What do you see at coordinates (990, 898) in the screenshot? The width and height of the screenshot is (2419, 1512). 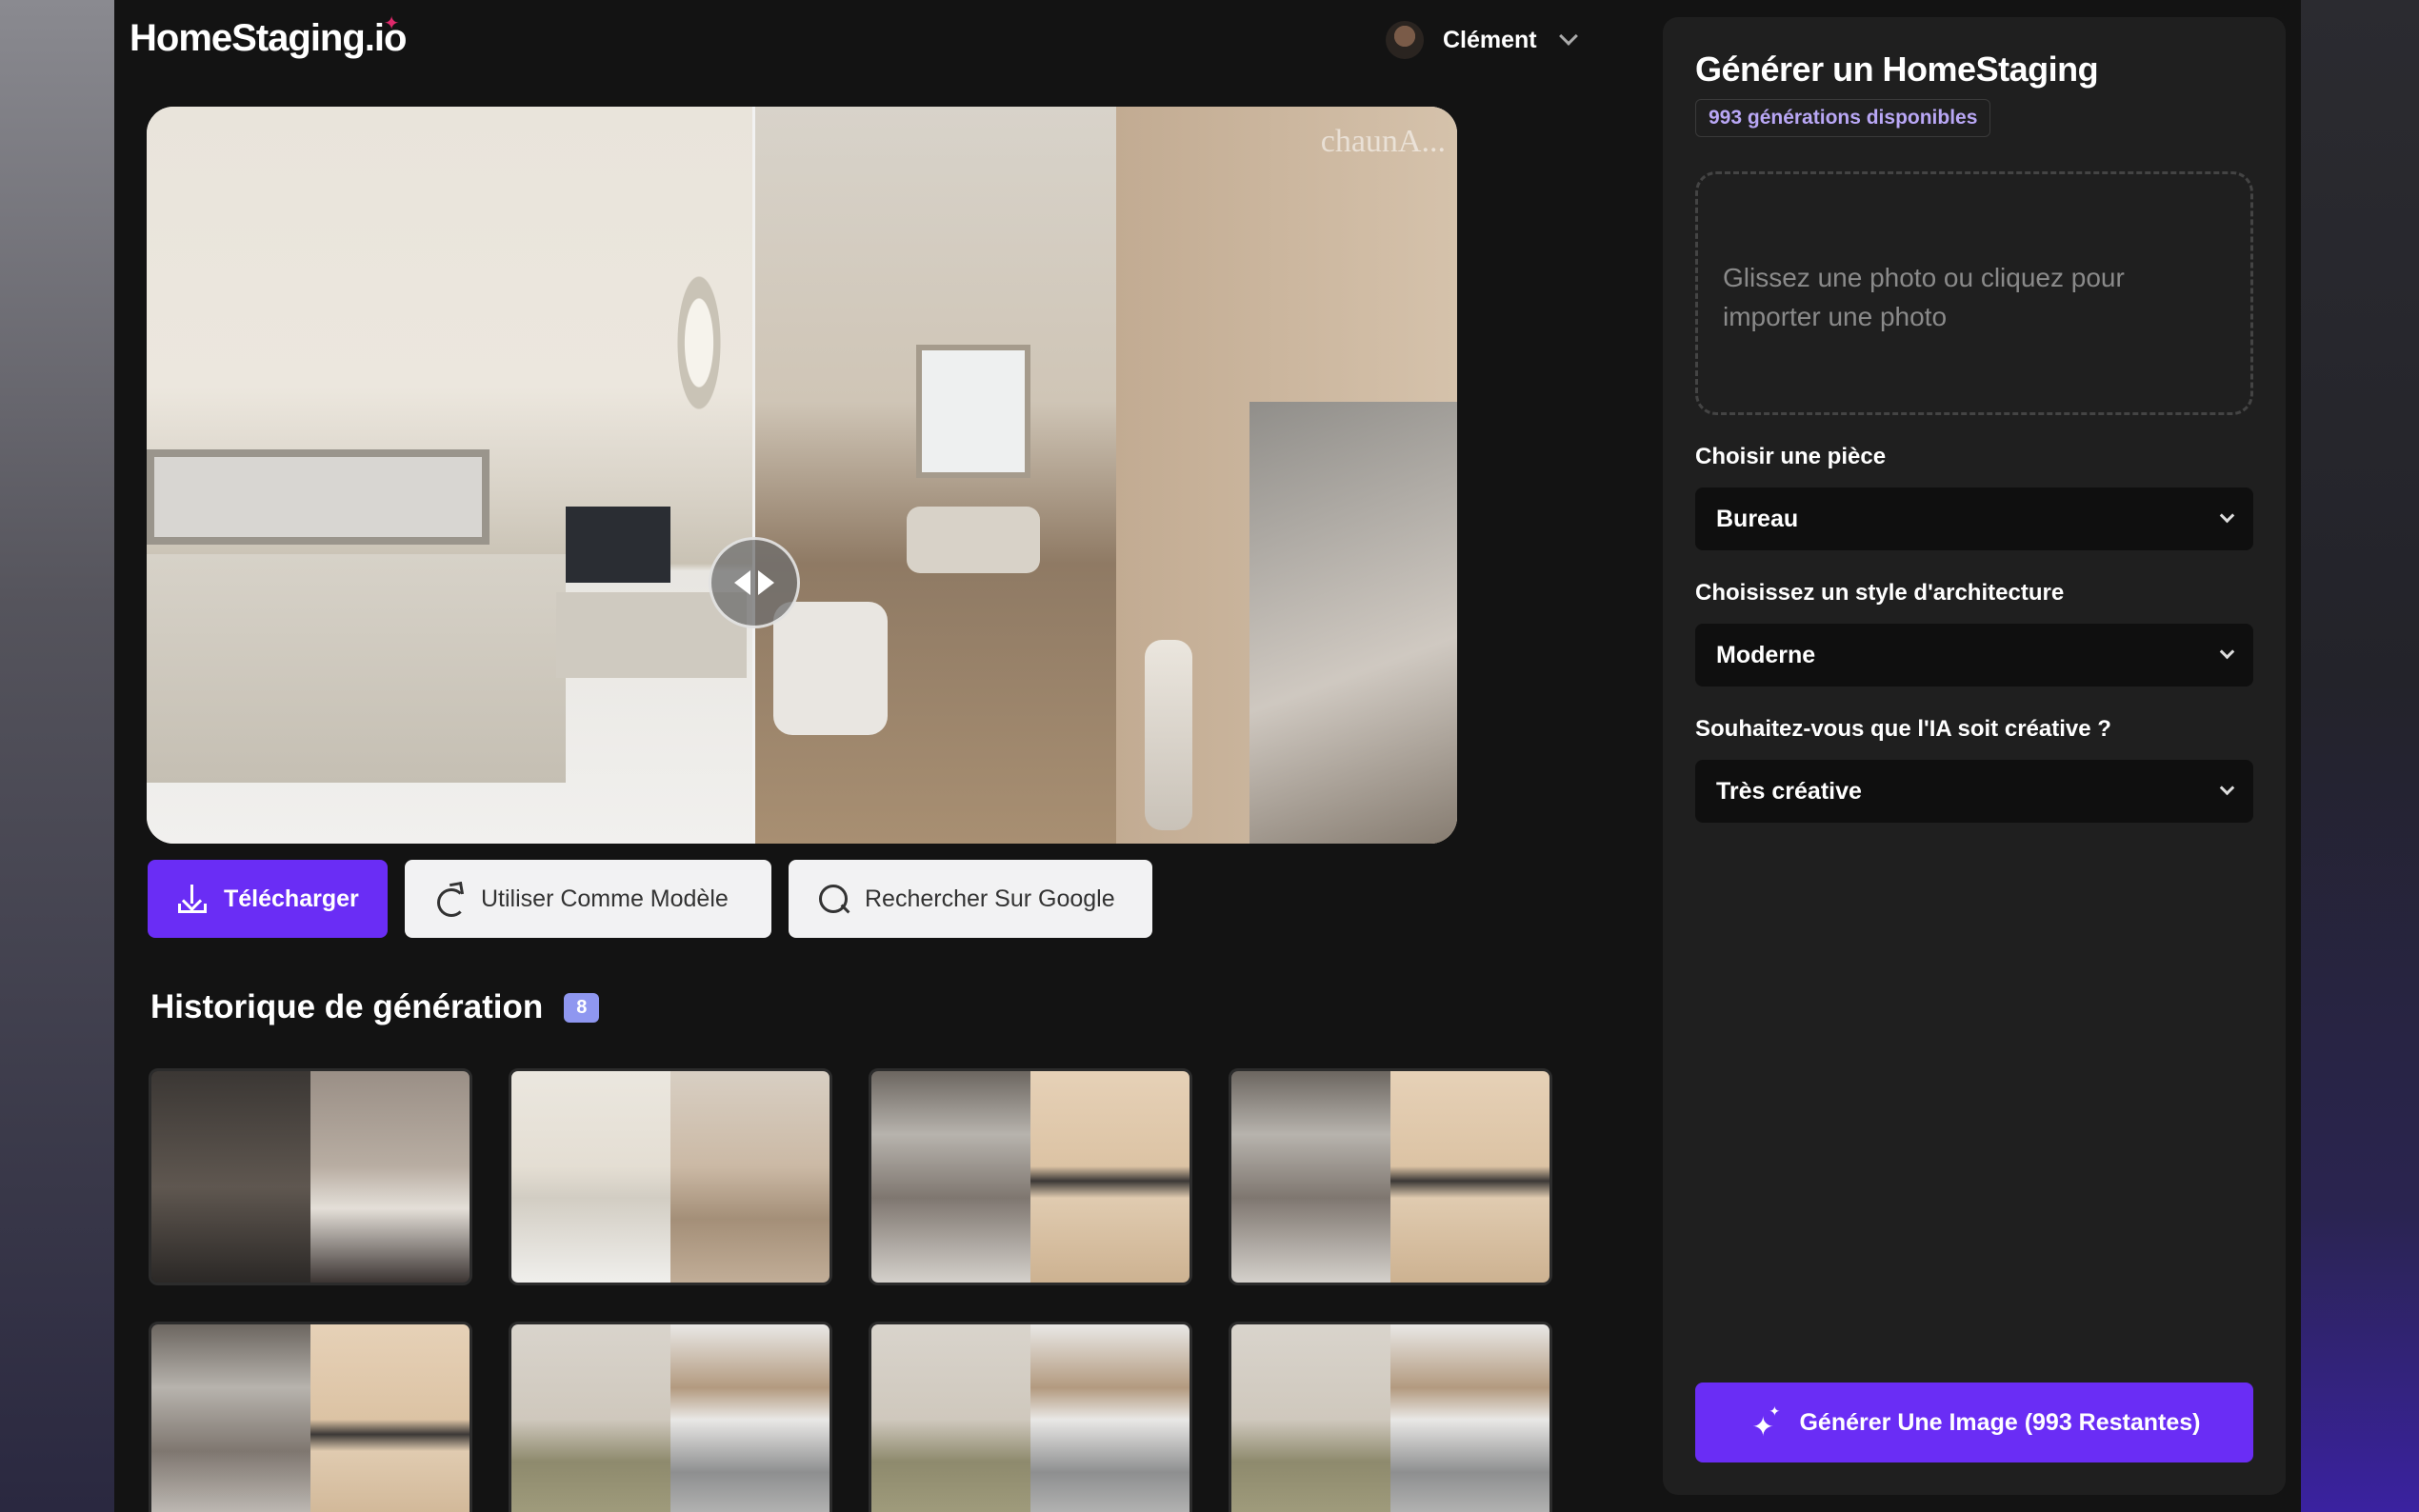 I see `google-search-label: Rechercher Sur Google` at bounding box center [990, 898].